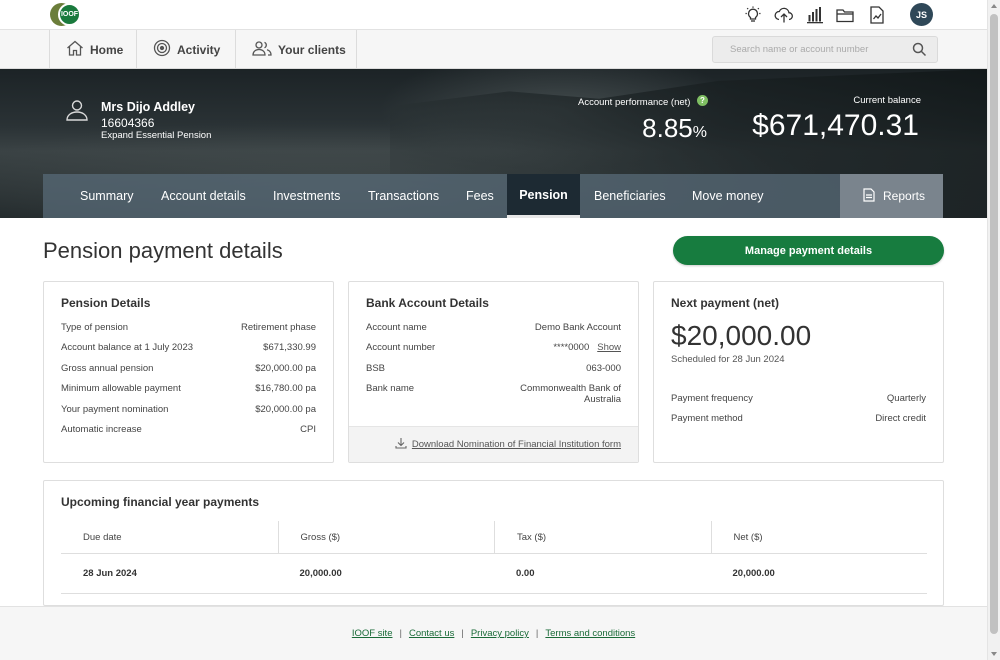 This screenshot has height=660, width=1000. I want to click on page-title: Pension payment details, so click(163, 250).